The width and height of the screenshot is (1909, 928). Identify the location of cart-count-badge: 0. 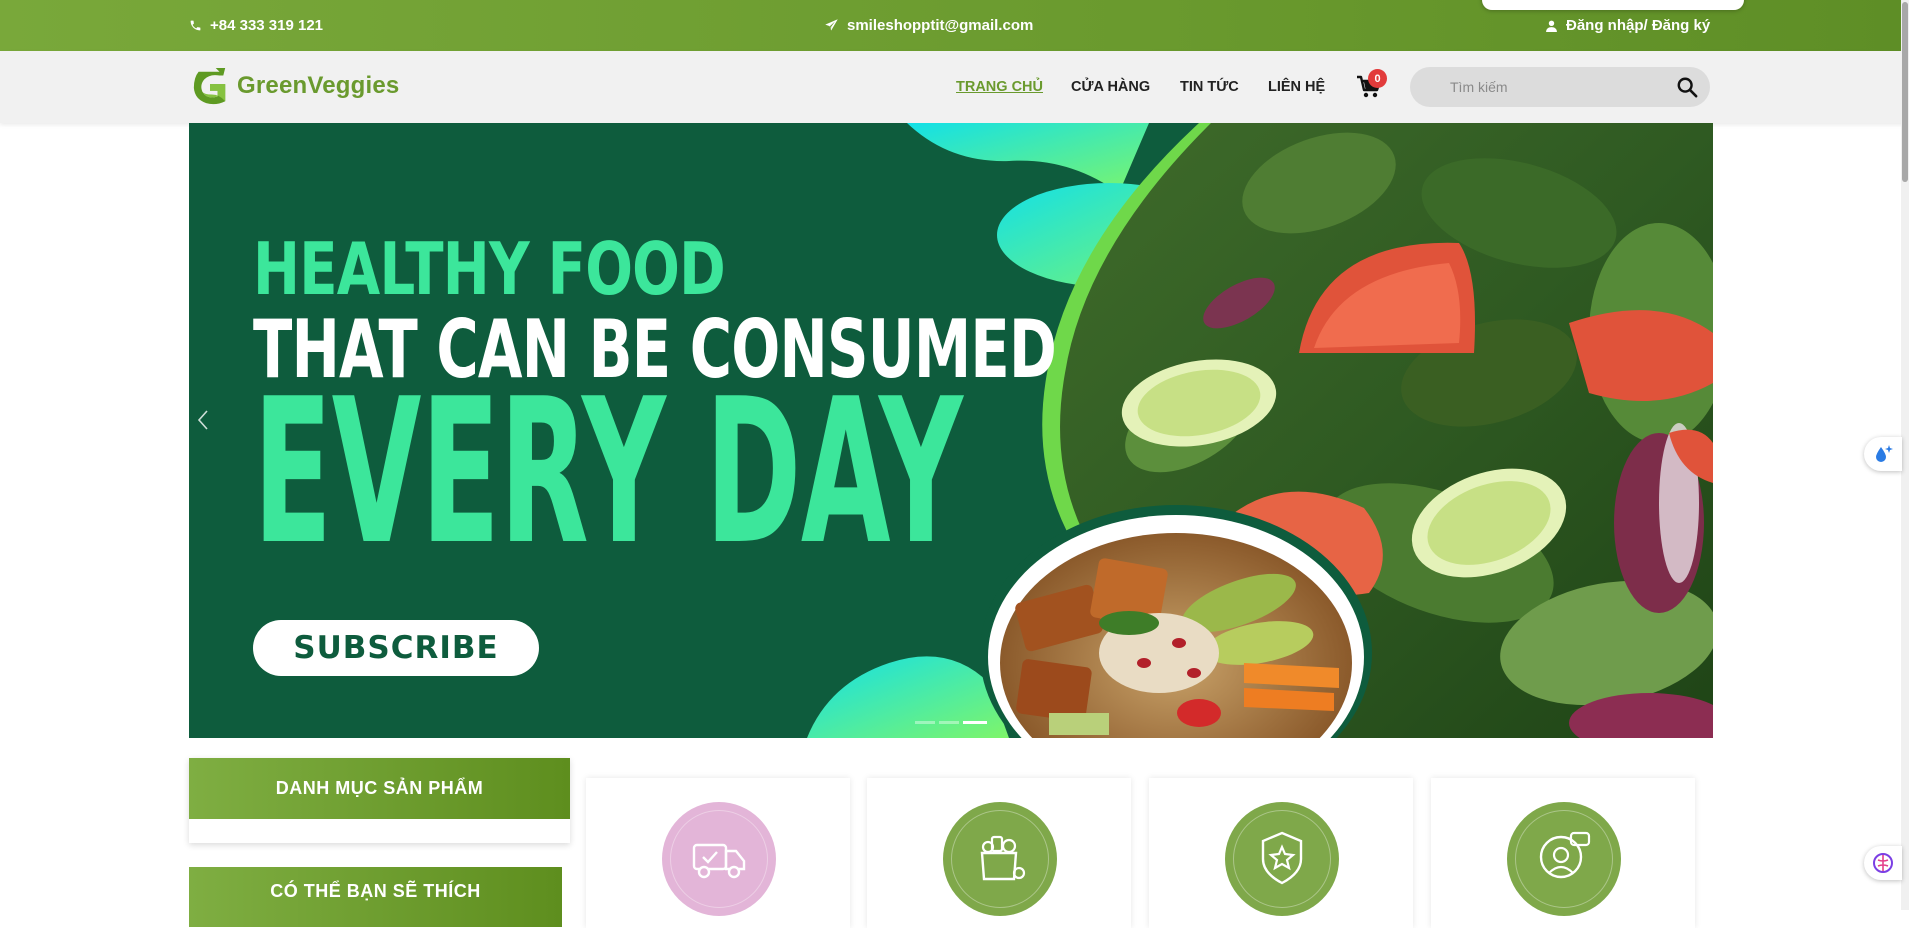
(1377, 78).